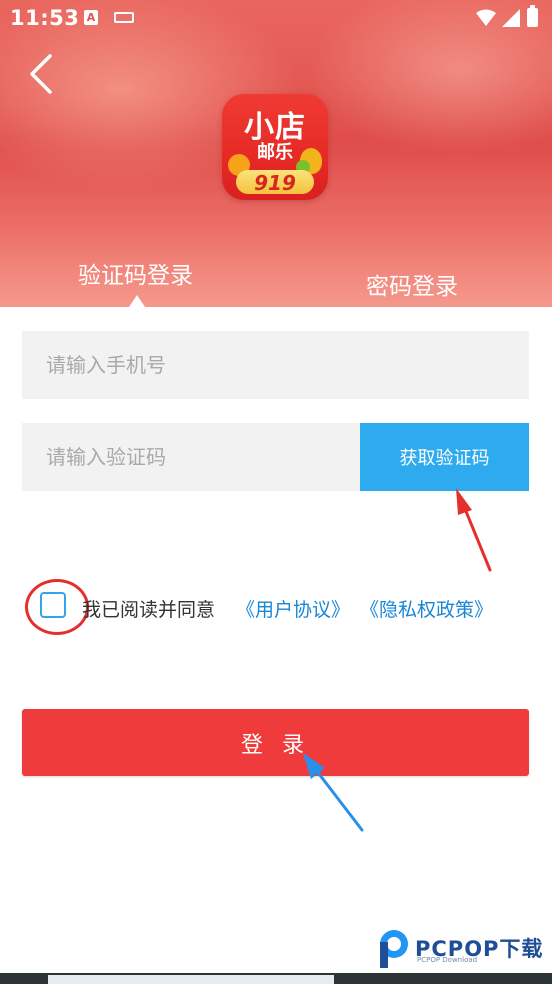 The width and height of the screenshot is (552, 984). I want to click on watermark-logo: PCPOP下载 PCPOP Download, so click(461, 948).